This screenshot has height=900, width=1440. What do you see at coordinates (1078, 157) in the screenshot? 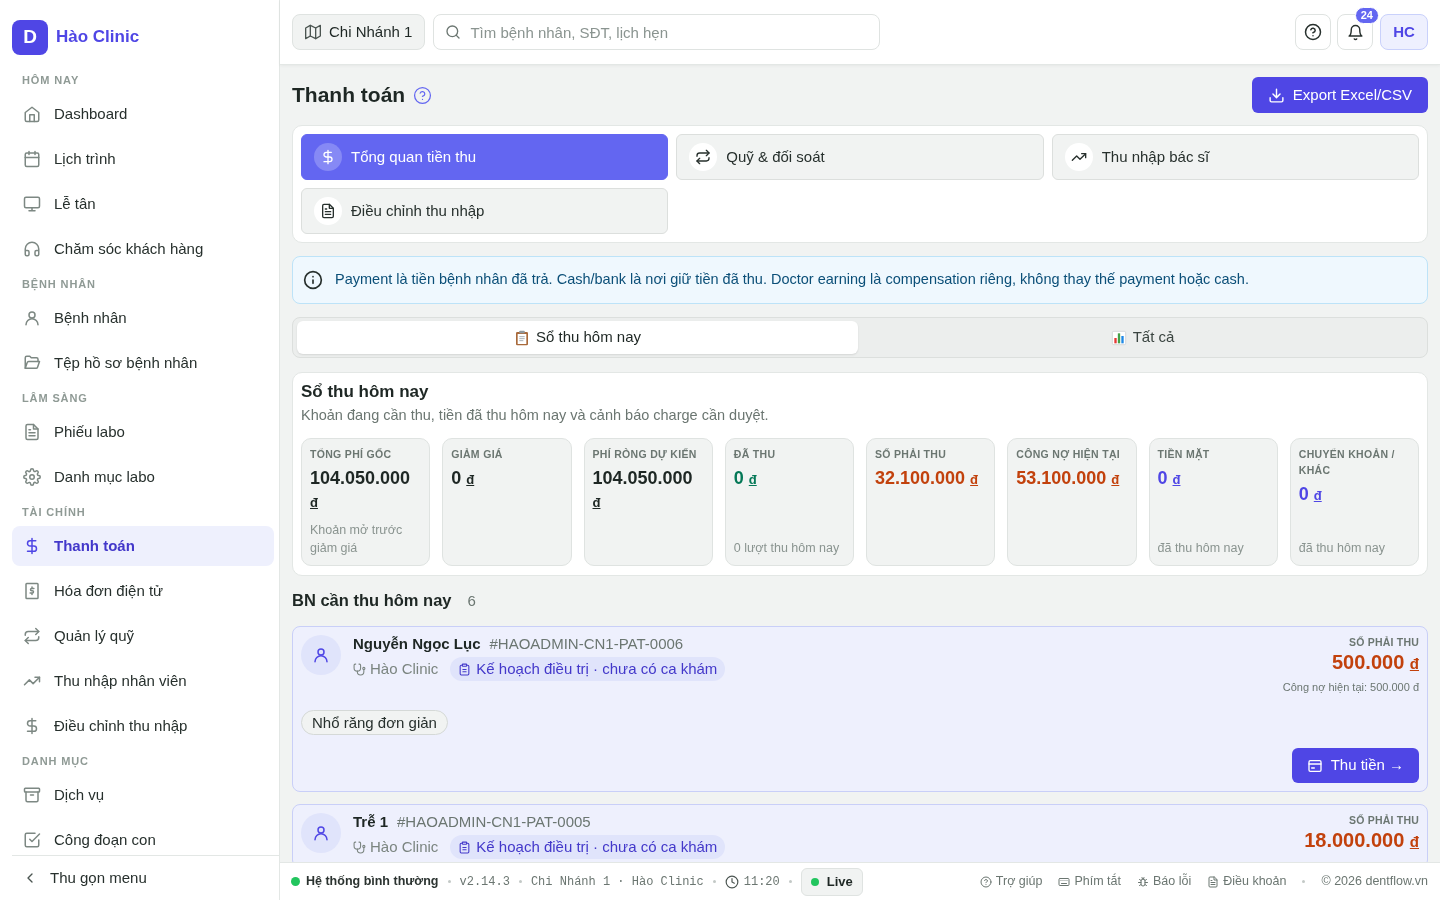
I see `trend-up-icon` at bounding box center [1078, 157].